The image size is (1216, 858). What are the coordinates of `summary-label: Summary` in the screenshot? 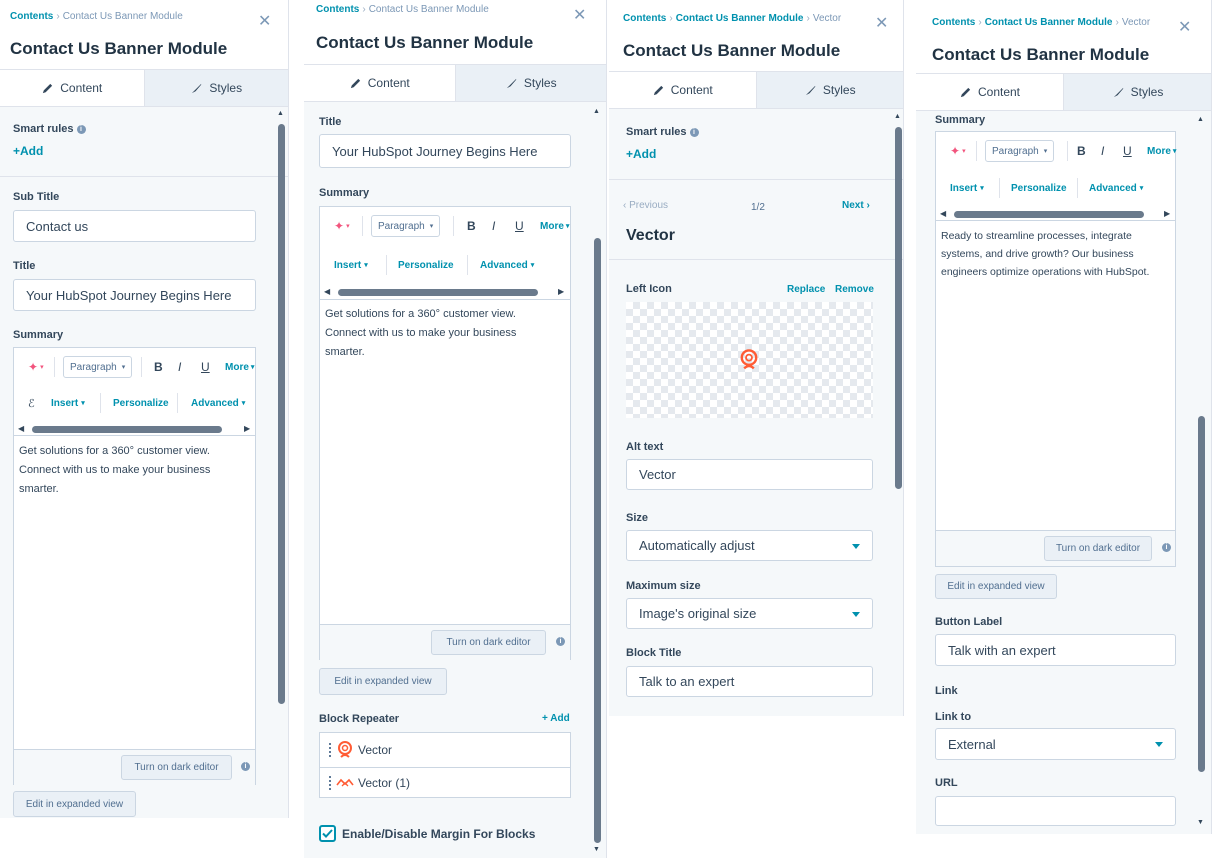 It's located at (38, 335).